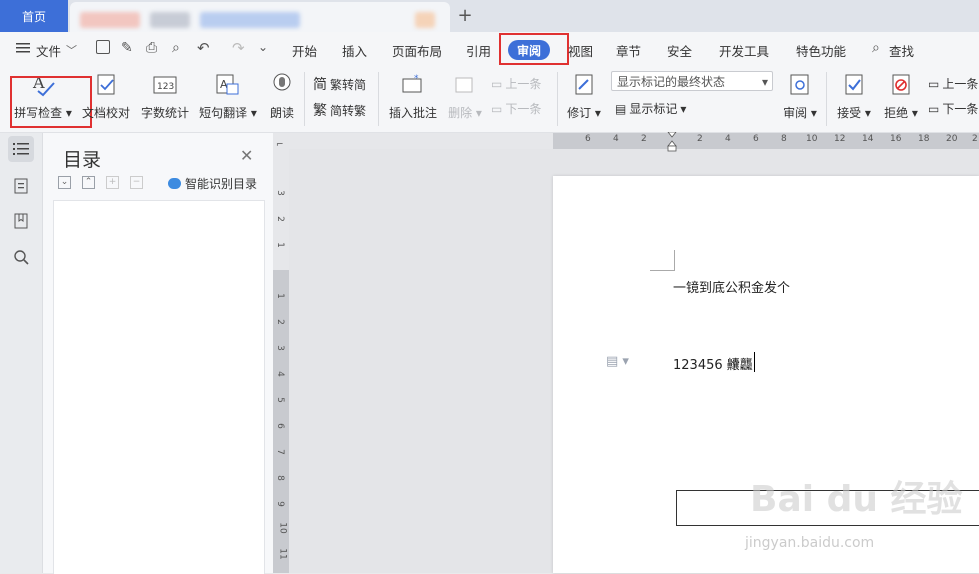  Describe the element at coordinates (282, 554) in the screenshot. I see `ruler-tick: 11` at that location.